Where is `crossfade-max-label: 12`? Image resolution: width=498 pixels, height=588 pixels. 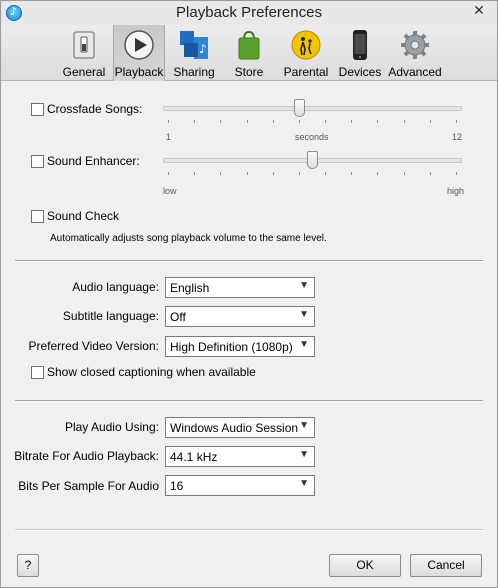 crossfade-max-label: 12 is located at coordinates (457, 137).